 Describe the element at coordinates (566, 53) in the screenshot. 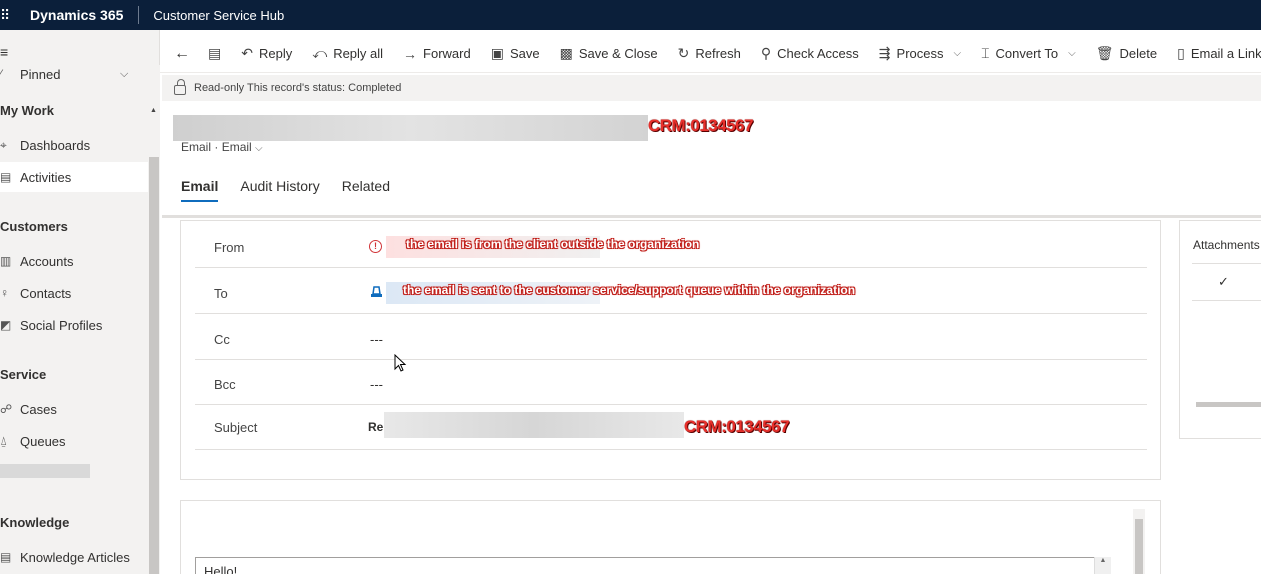

I see `save-close-icon: ▩` at that location.